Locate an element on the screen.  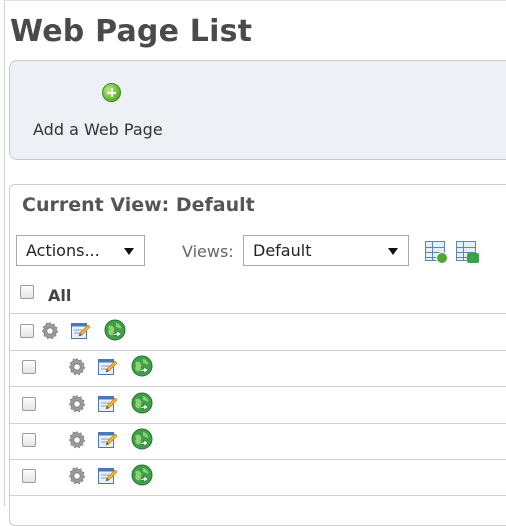
switch-view-icon is located at coordinates (467, 252).